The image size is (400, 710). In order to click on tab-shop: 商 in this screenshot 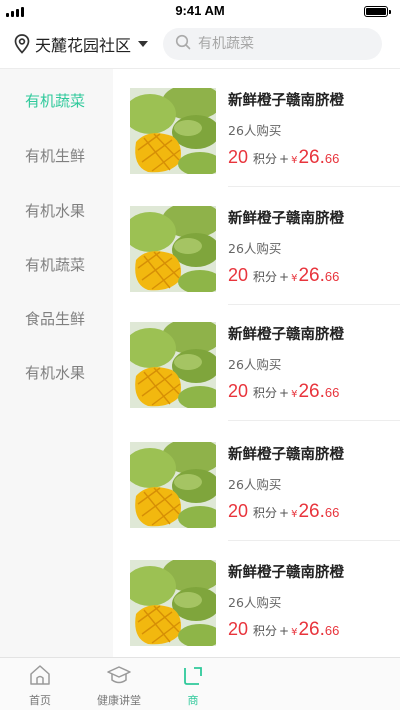, I will do `click(193, 684)`.